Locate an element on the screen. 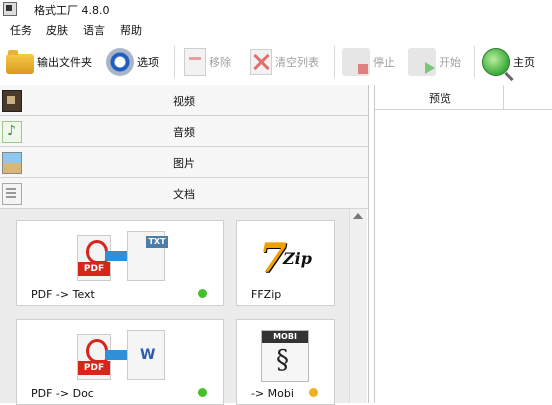  pdf-to-doc-icon: PDF W is located at coordinates (122, 355).